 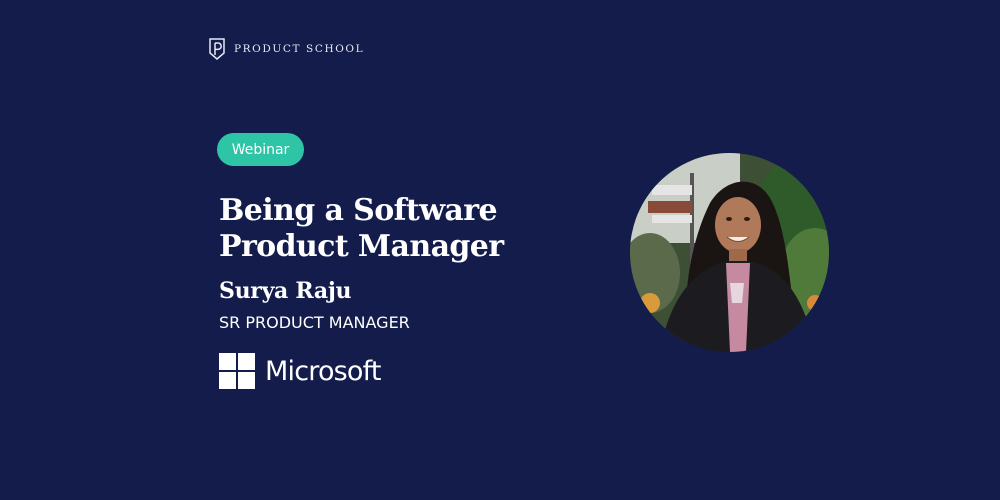 I want to click on speaker-photo, so click(x=729, y=252).